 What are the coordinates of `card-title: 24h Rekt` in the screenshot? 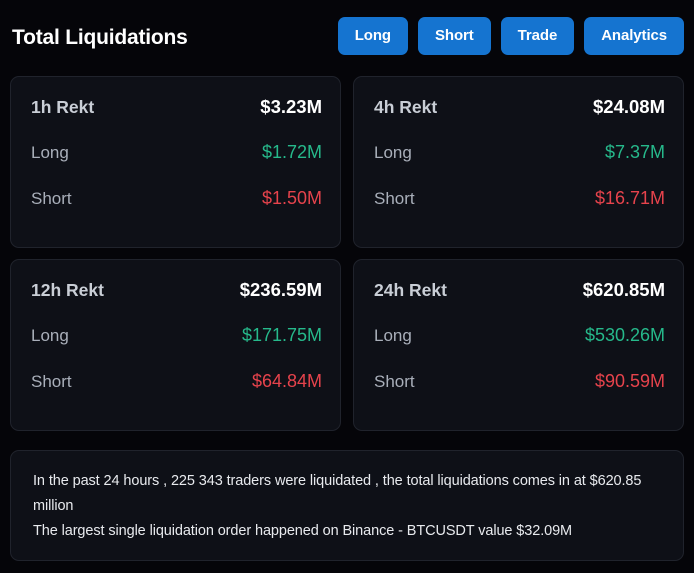 It's located at (410, 290).